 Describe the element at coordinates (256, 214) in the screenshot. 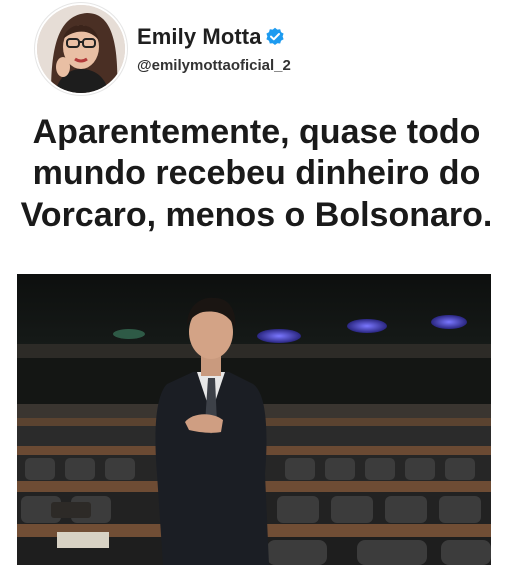

I see `post-text-line: Vorcaro, menos o Bolsonaro.` at that location.